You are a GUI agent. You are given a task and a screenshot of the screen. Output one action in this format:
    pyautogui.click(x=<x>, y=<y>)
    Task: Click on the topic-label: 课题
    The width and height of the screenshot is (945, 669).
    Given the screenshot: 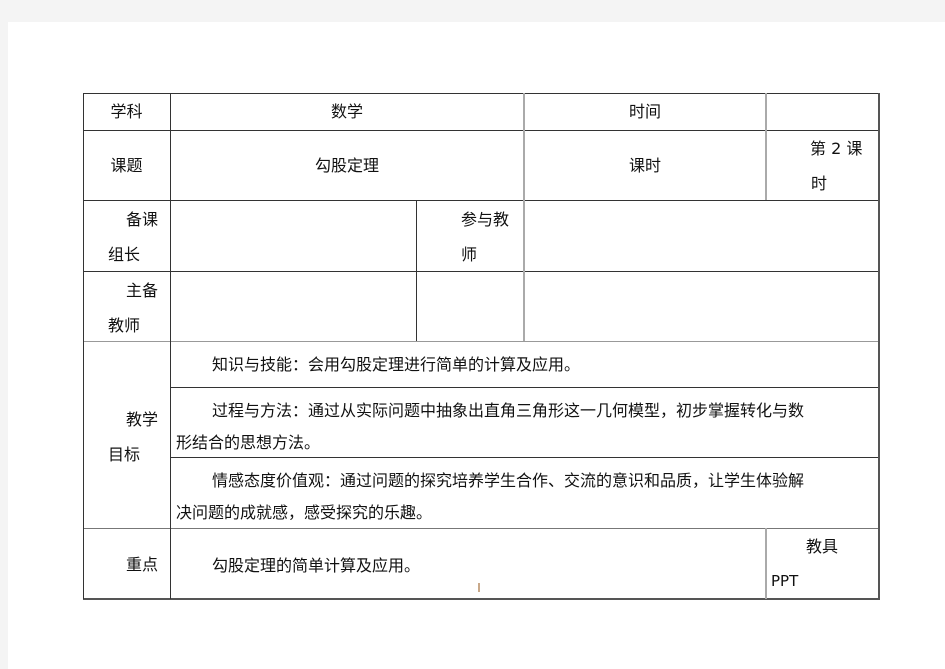 What is the action you would take?
    pyautogui.click(x=126, y=165)
    